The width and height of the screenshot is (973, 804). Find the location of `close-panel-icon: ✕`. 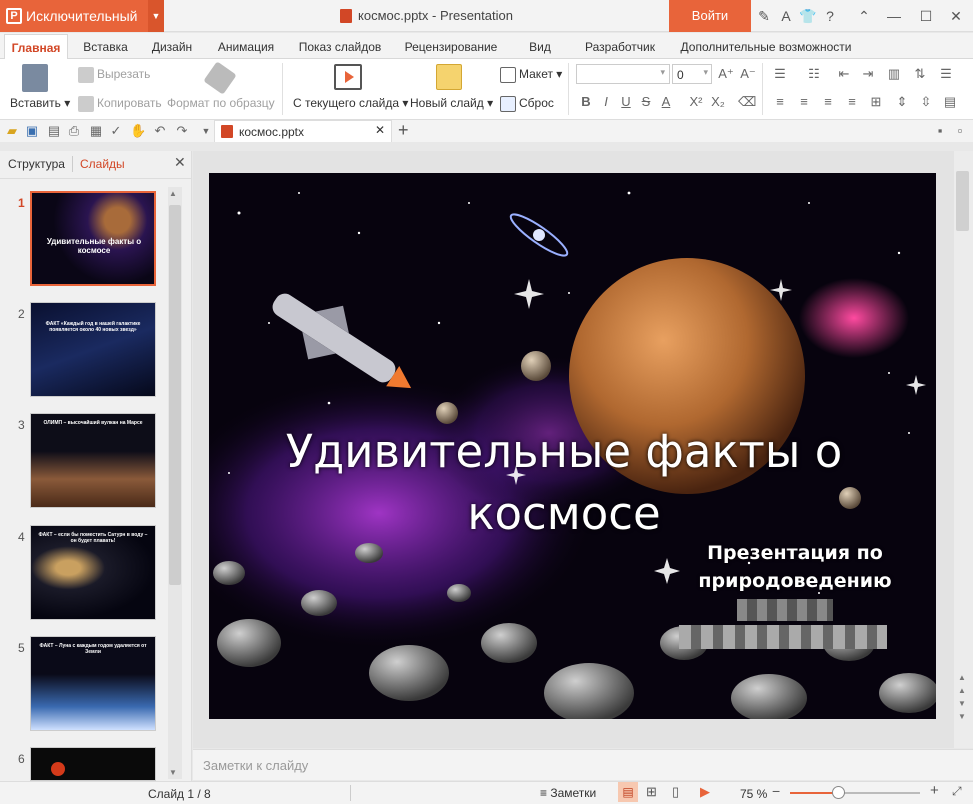

close-panel-icon: ✕ is located at coordinates (180, 162).